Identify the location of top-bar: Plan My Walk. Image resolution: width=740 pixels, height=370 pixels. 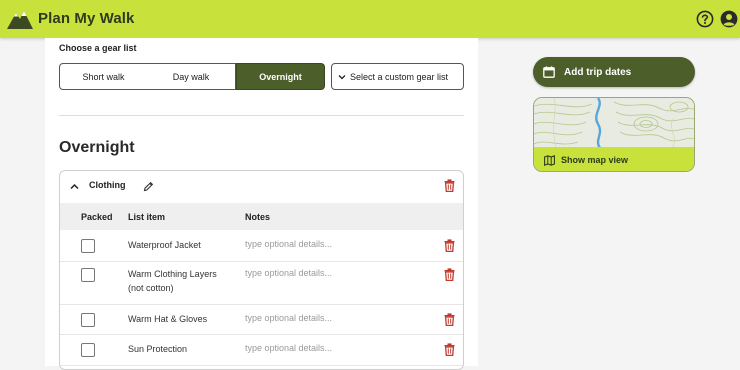
(370, 19).